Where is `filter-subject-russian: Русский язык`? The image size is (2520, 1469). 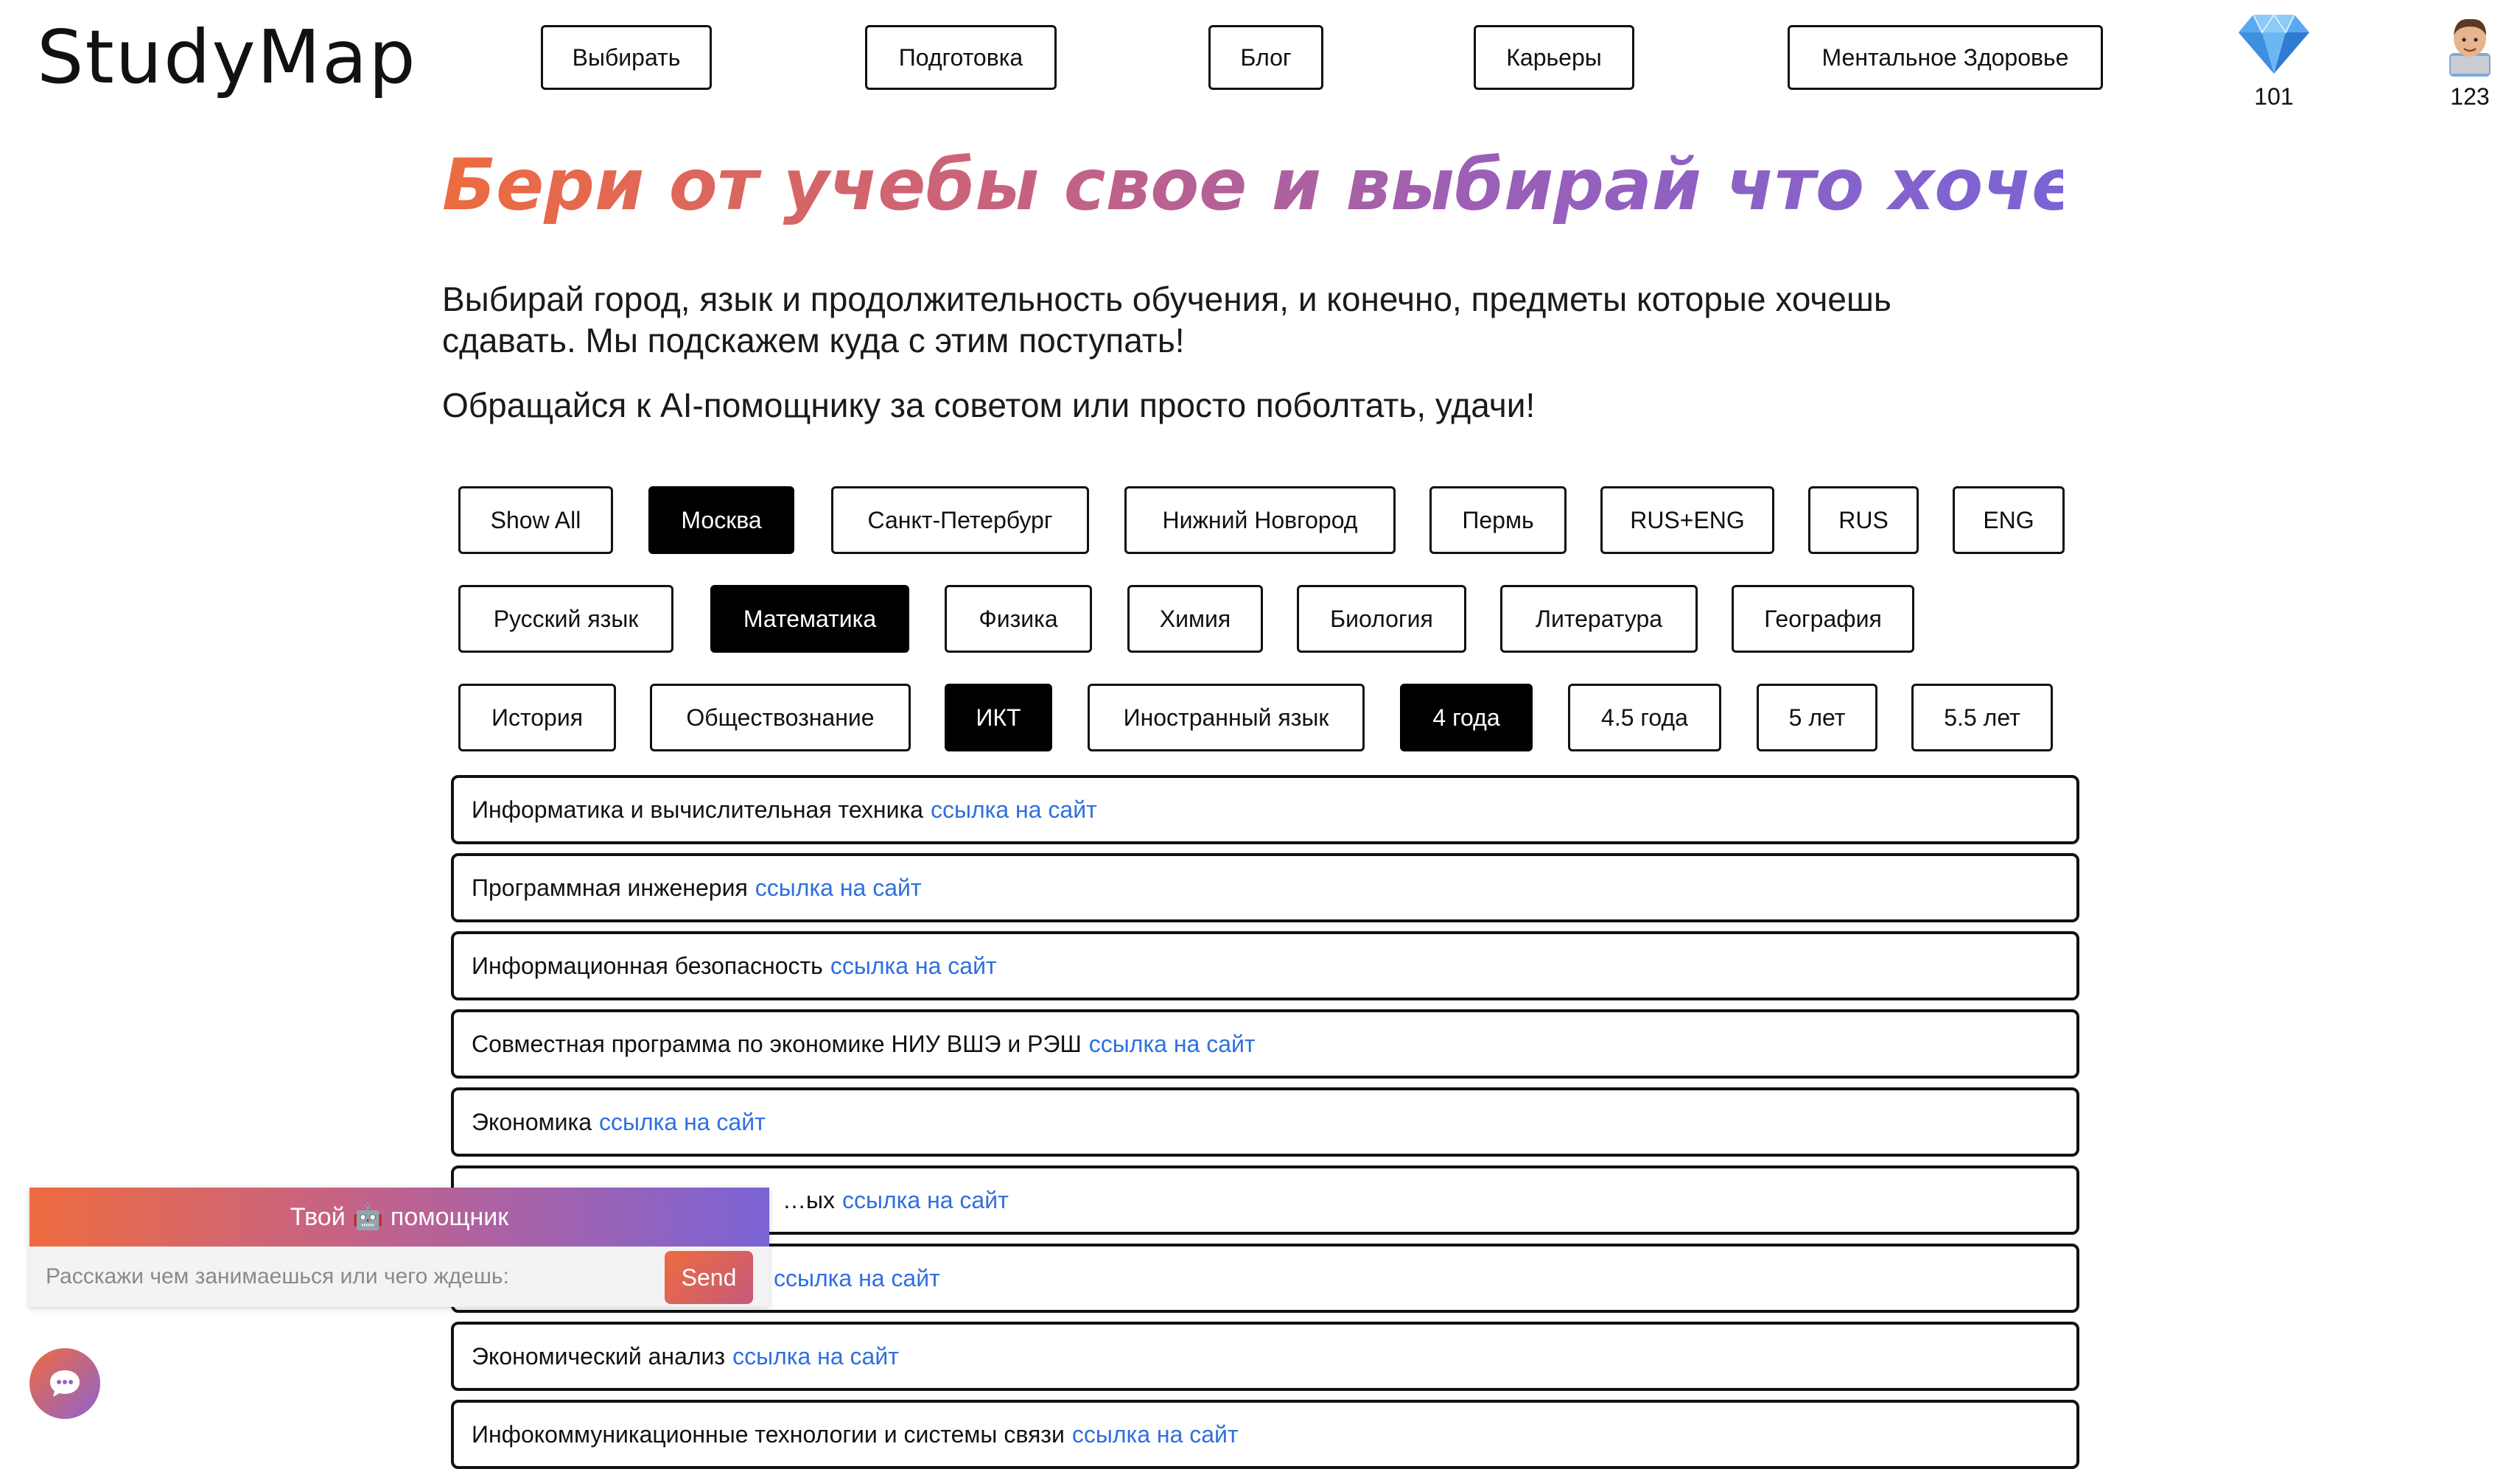 filter-subject-russian: Русский язык is located at coordinates (565, 619).